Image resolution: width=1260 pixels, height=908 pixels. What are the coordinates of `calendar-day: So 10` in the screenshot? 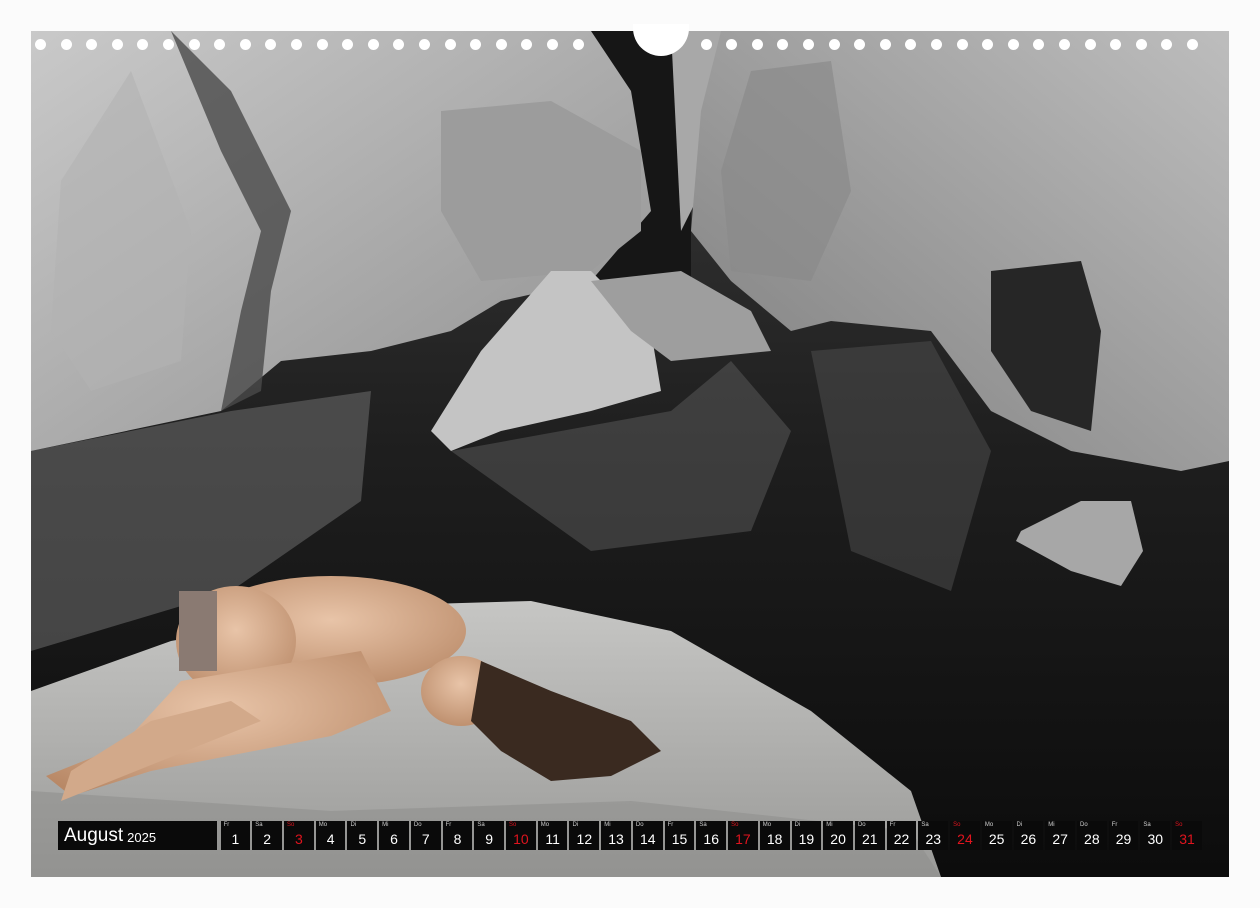 It's located at (521, 835).